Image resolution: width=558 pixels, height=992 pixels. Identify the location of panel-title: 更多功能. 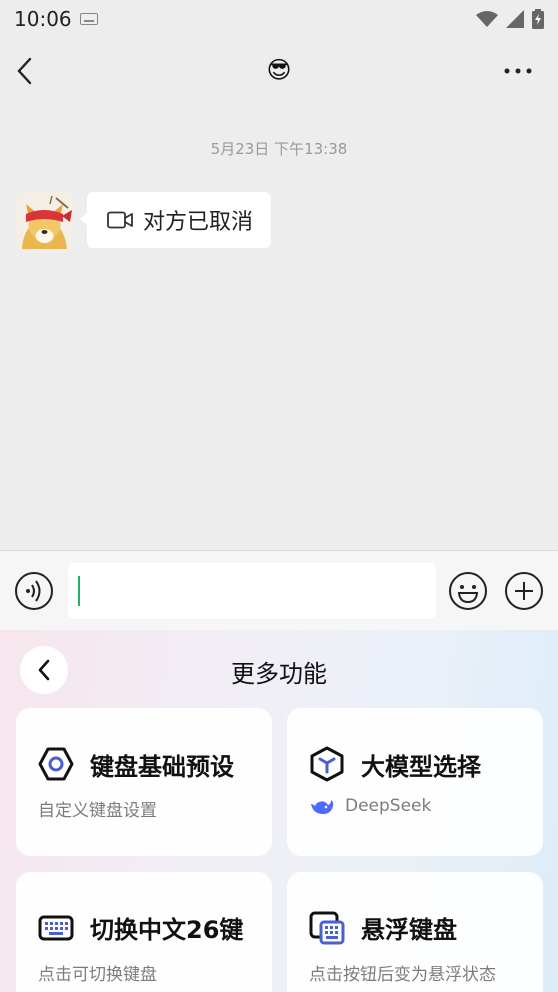
(279, 674).